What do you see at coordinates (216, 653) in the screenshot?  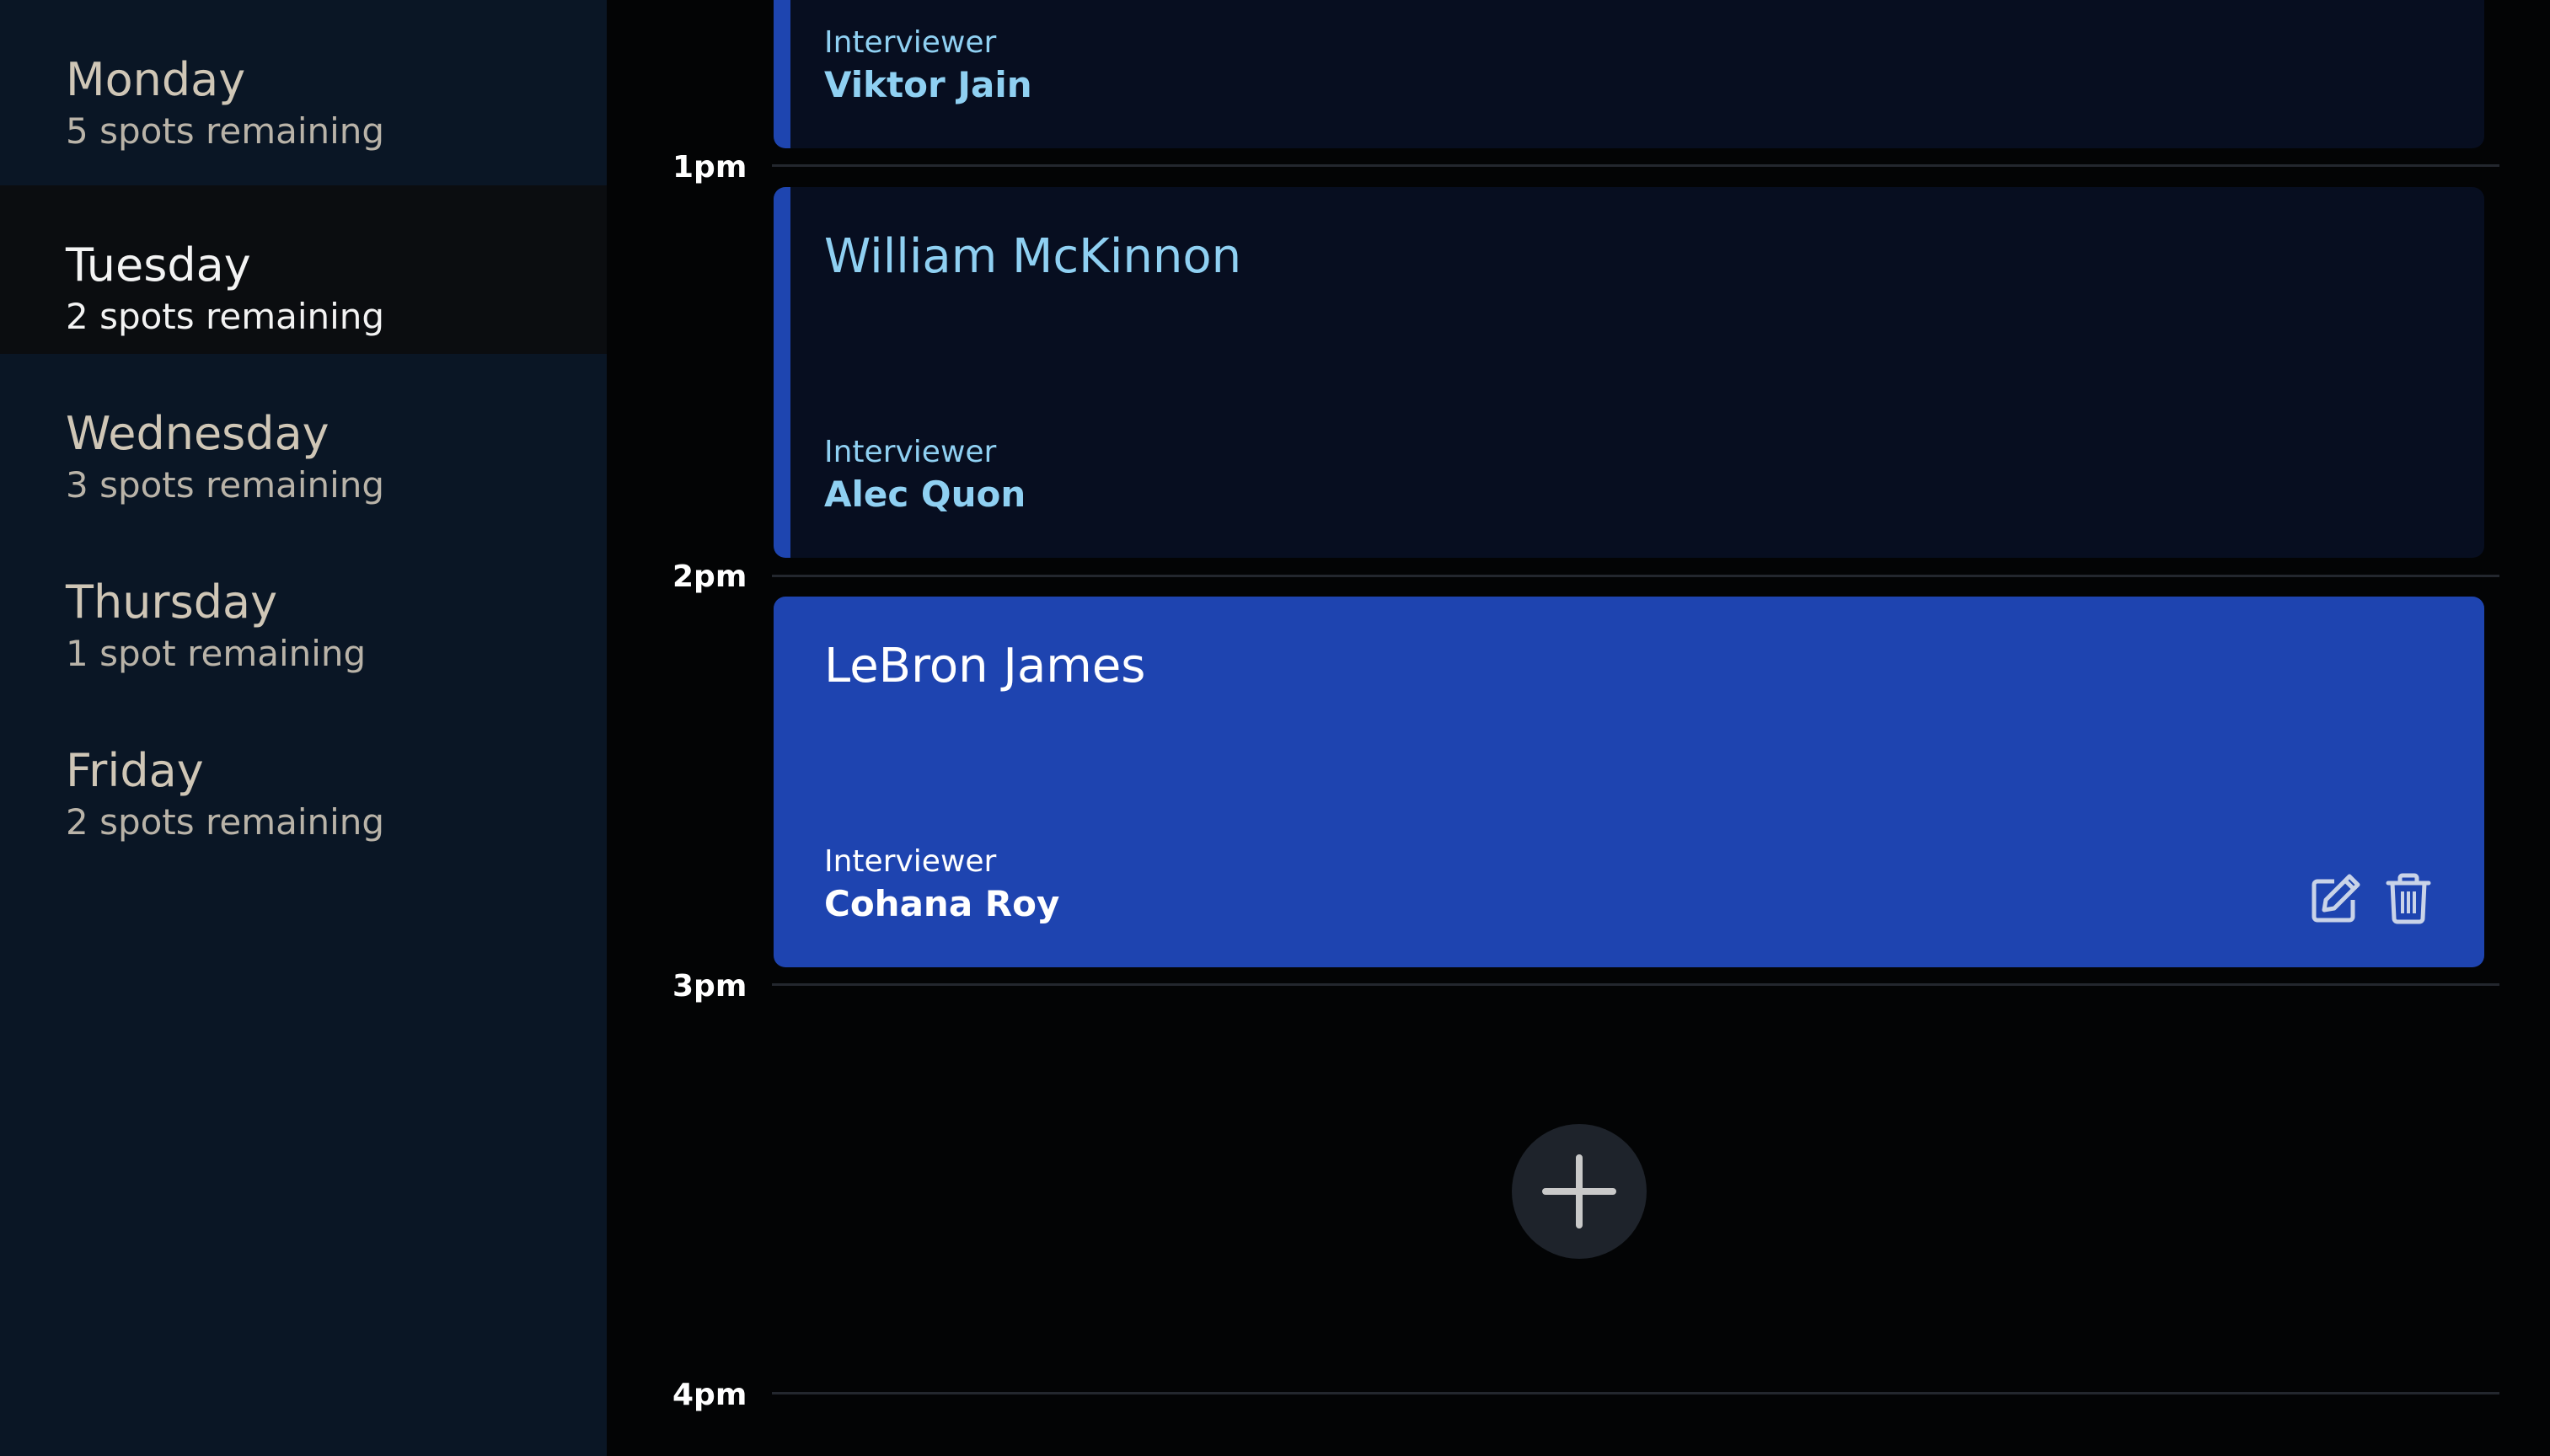 I see `day-spots-remaining: 1 spot remaining` at bounding box center [216, 653].